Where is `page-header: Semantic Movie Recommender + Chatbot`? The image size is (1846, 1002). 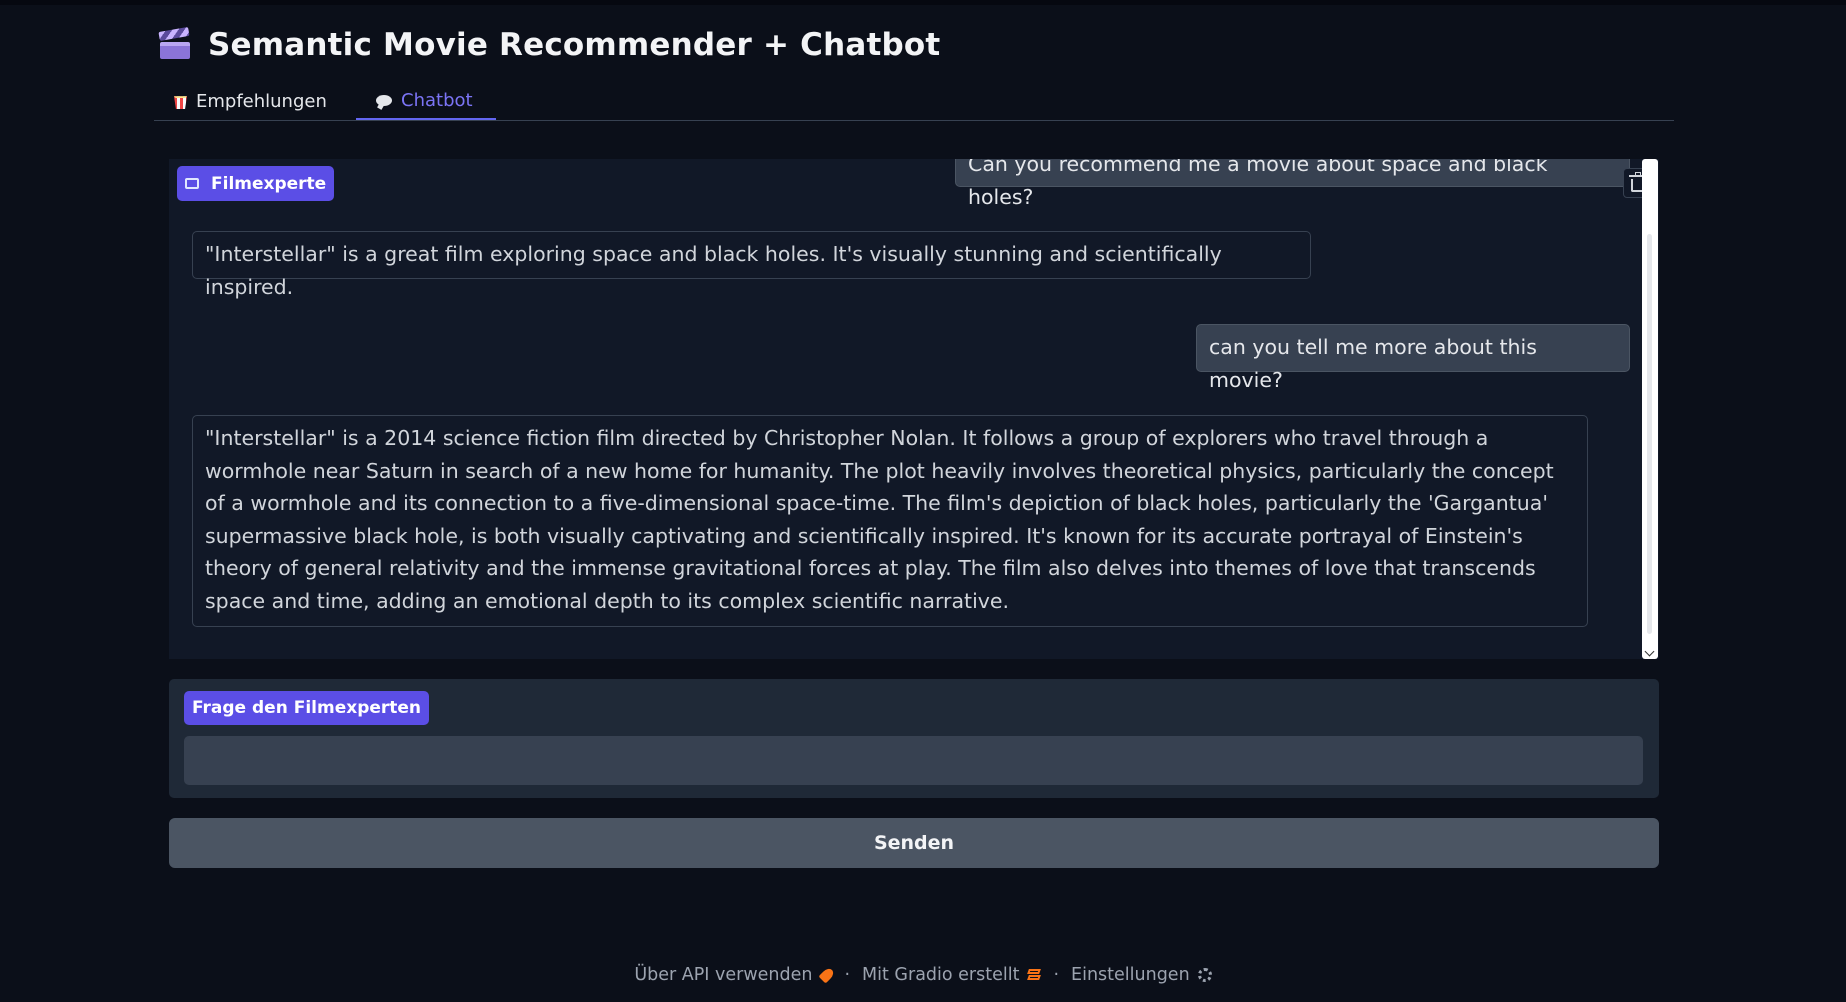
page-header: Semantic Movie Recommender + Chatbot is located at coordinates (549, 45).